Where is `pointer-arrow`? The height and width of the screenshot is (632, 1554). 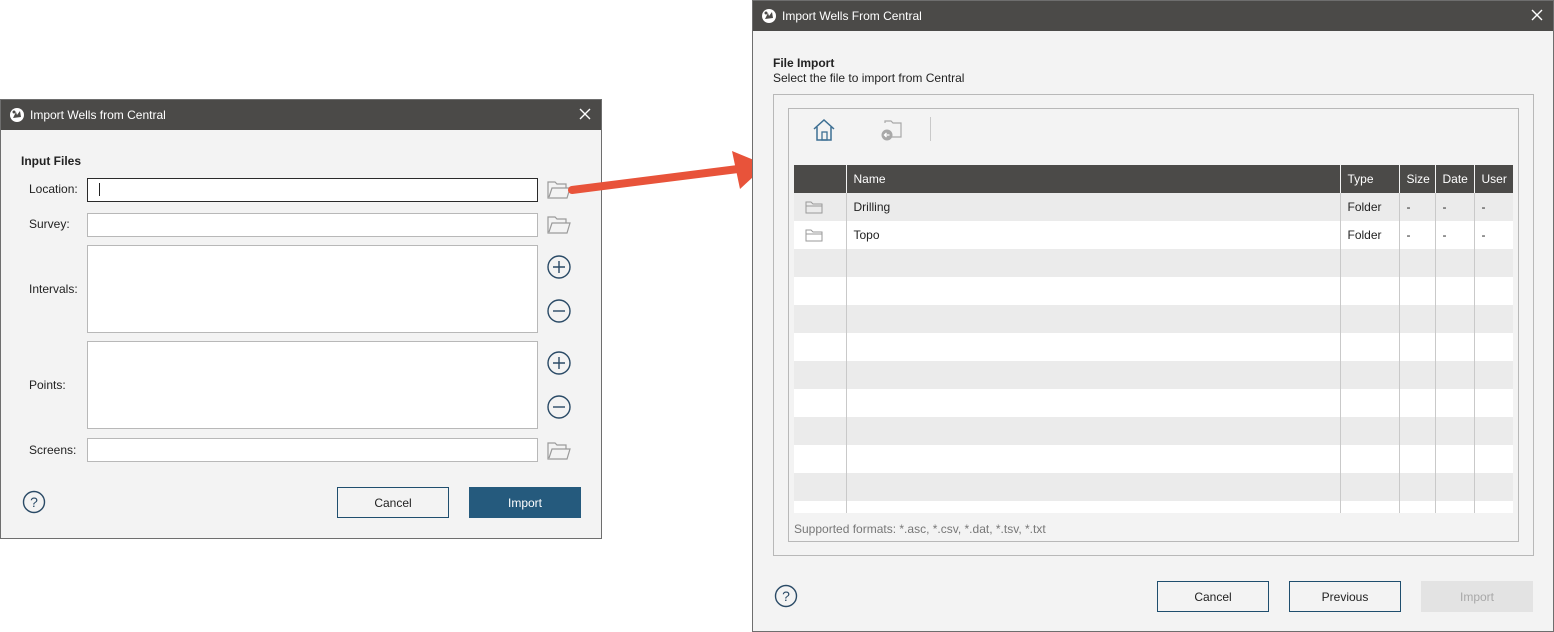
pointer-arrow is located at coordinates (667, 172).